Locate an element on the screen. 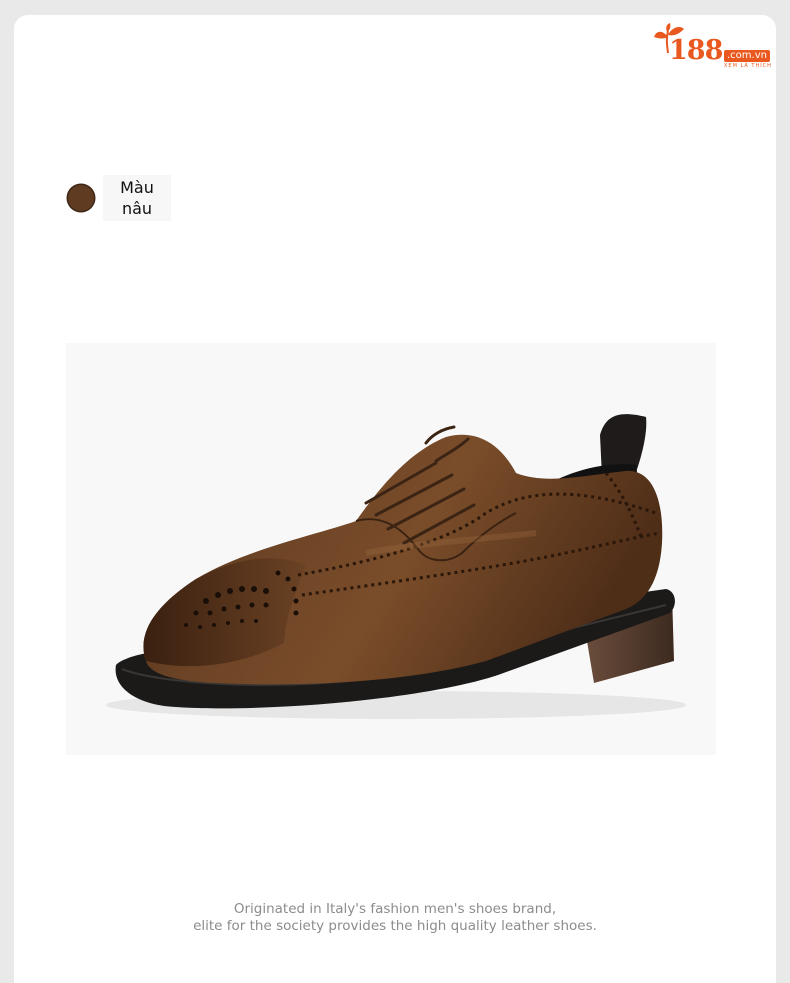  brand-domain: .com.vn is located at coordinates (747, 56).